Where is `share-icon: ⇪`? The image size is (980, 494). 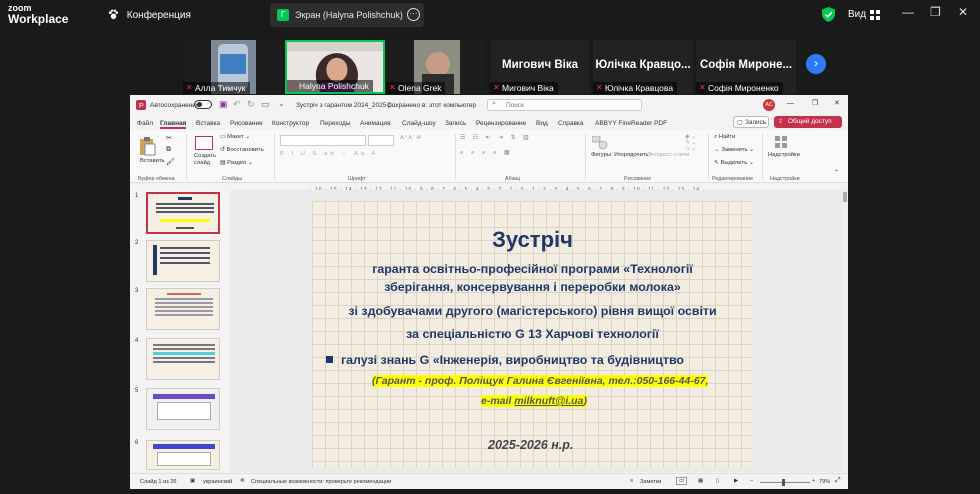
share-icon: ⇪ is located at coordinates (781, 122).